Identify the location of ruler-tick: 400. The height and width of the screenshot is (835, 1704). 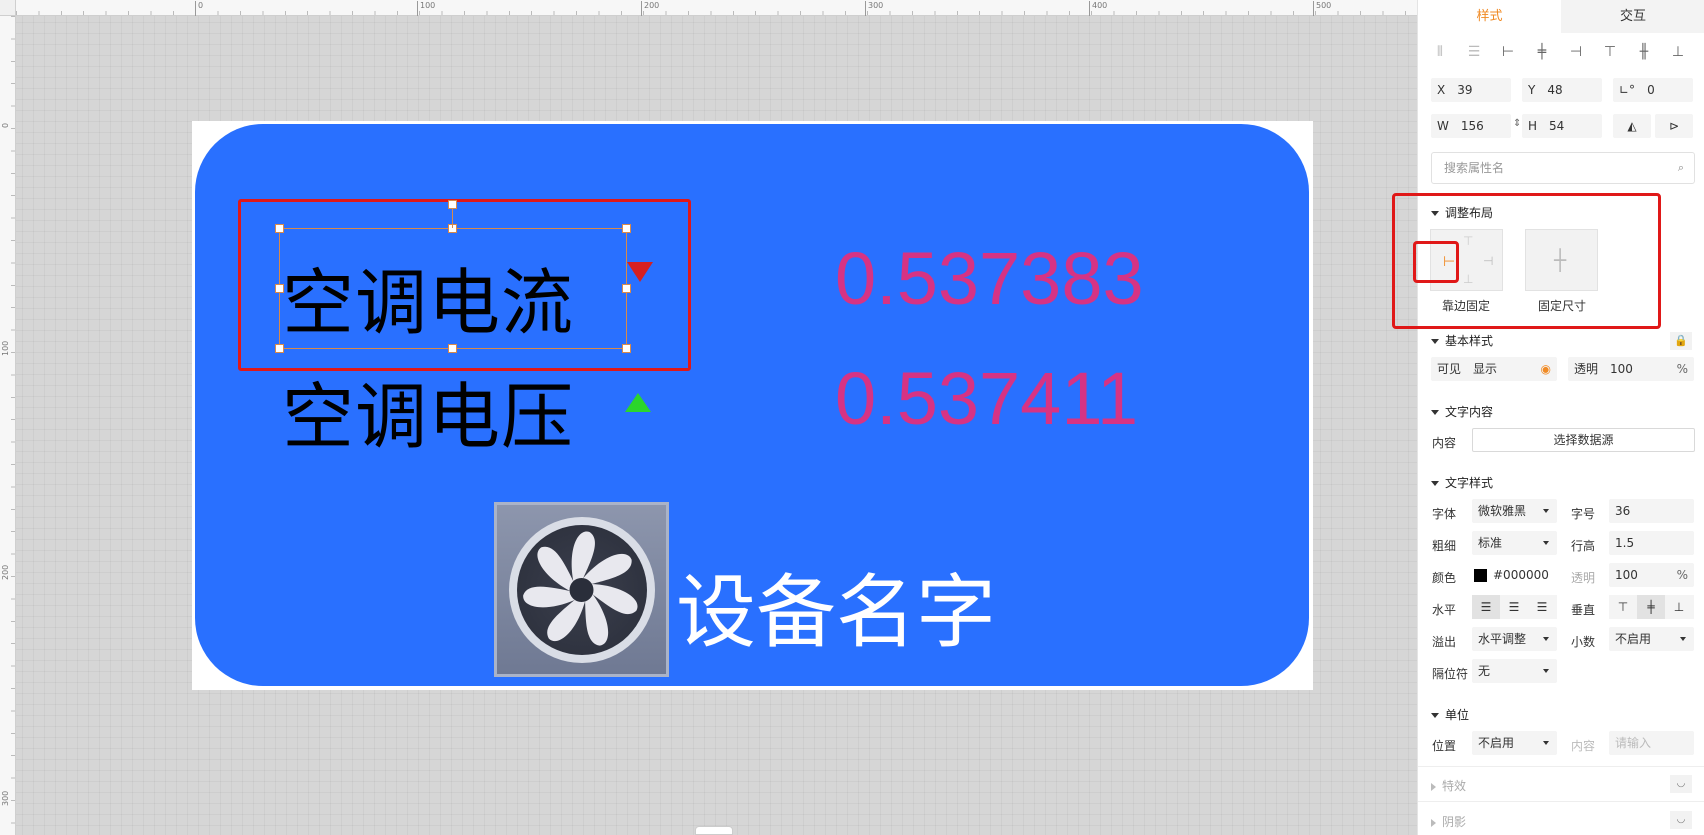
(1098, 8).